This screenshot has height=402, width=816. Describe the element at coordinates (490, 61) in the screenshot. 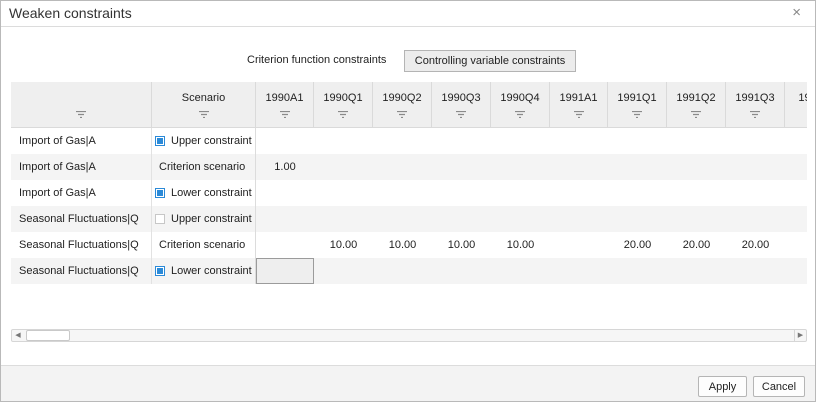

I see `tab-controlling-variable-constraints: Controlling variable constraints` at that location.